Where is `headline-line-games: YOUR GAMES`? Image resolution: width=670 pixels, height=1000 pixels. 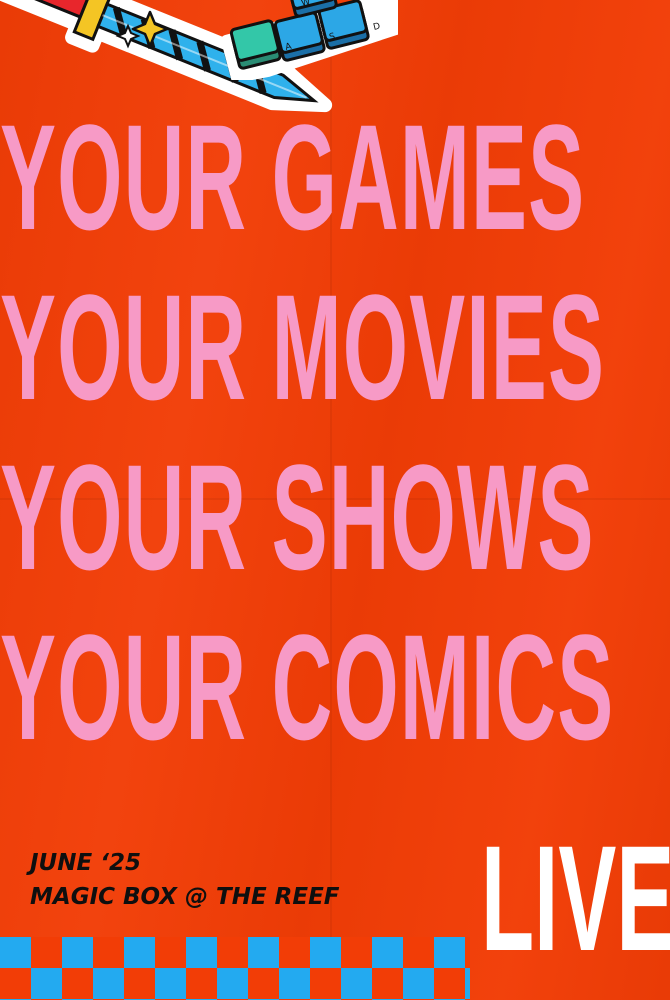
headline-line-games: YOUR GAMES is located at coordinates (293, 177).